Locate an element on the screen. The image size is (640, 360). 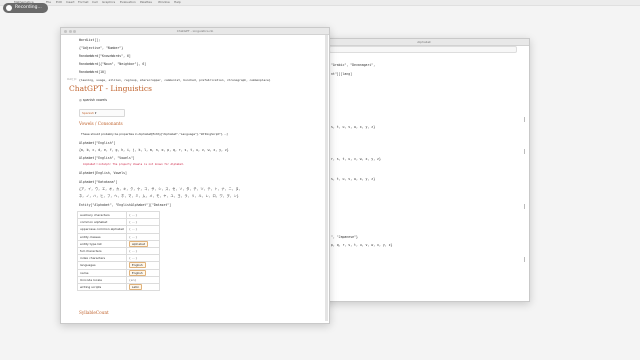
property-value-text: alphabet is located at coordinates (138, 243).